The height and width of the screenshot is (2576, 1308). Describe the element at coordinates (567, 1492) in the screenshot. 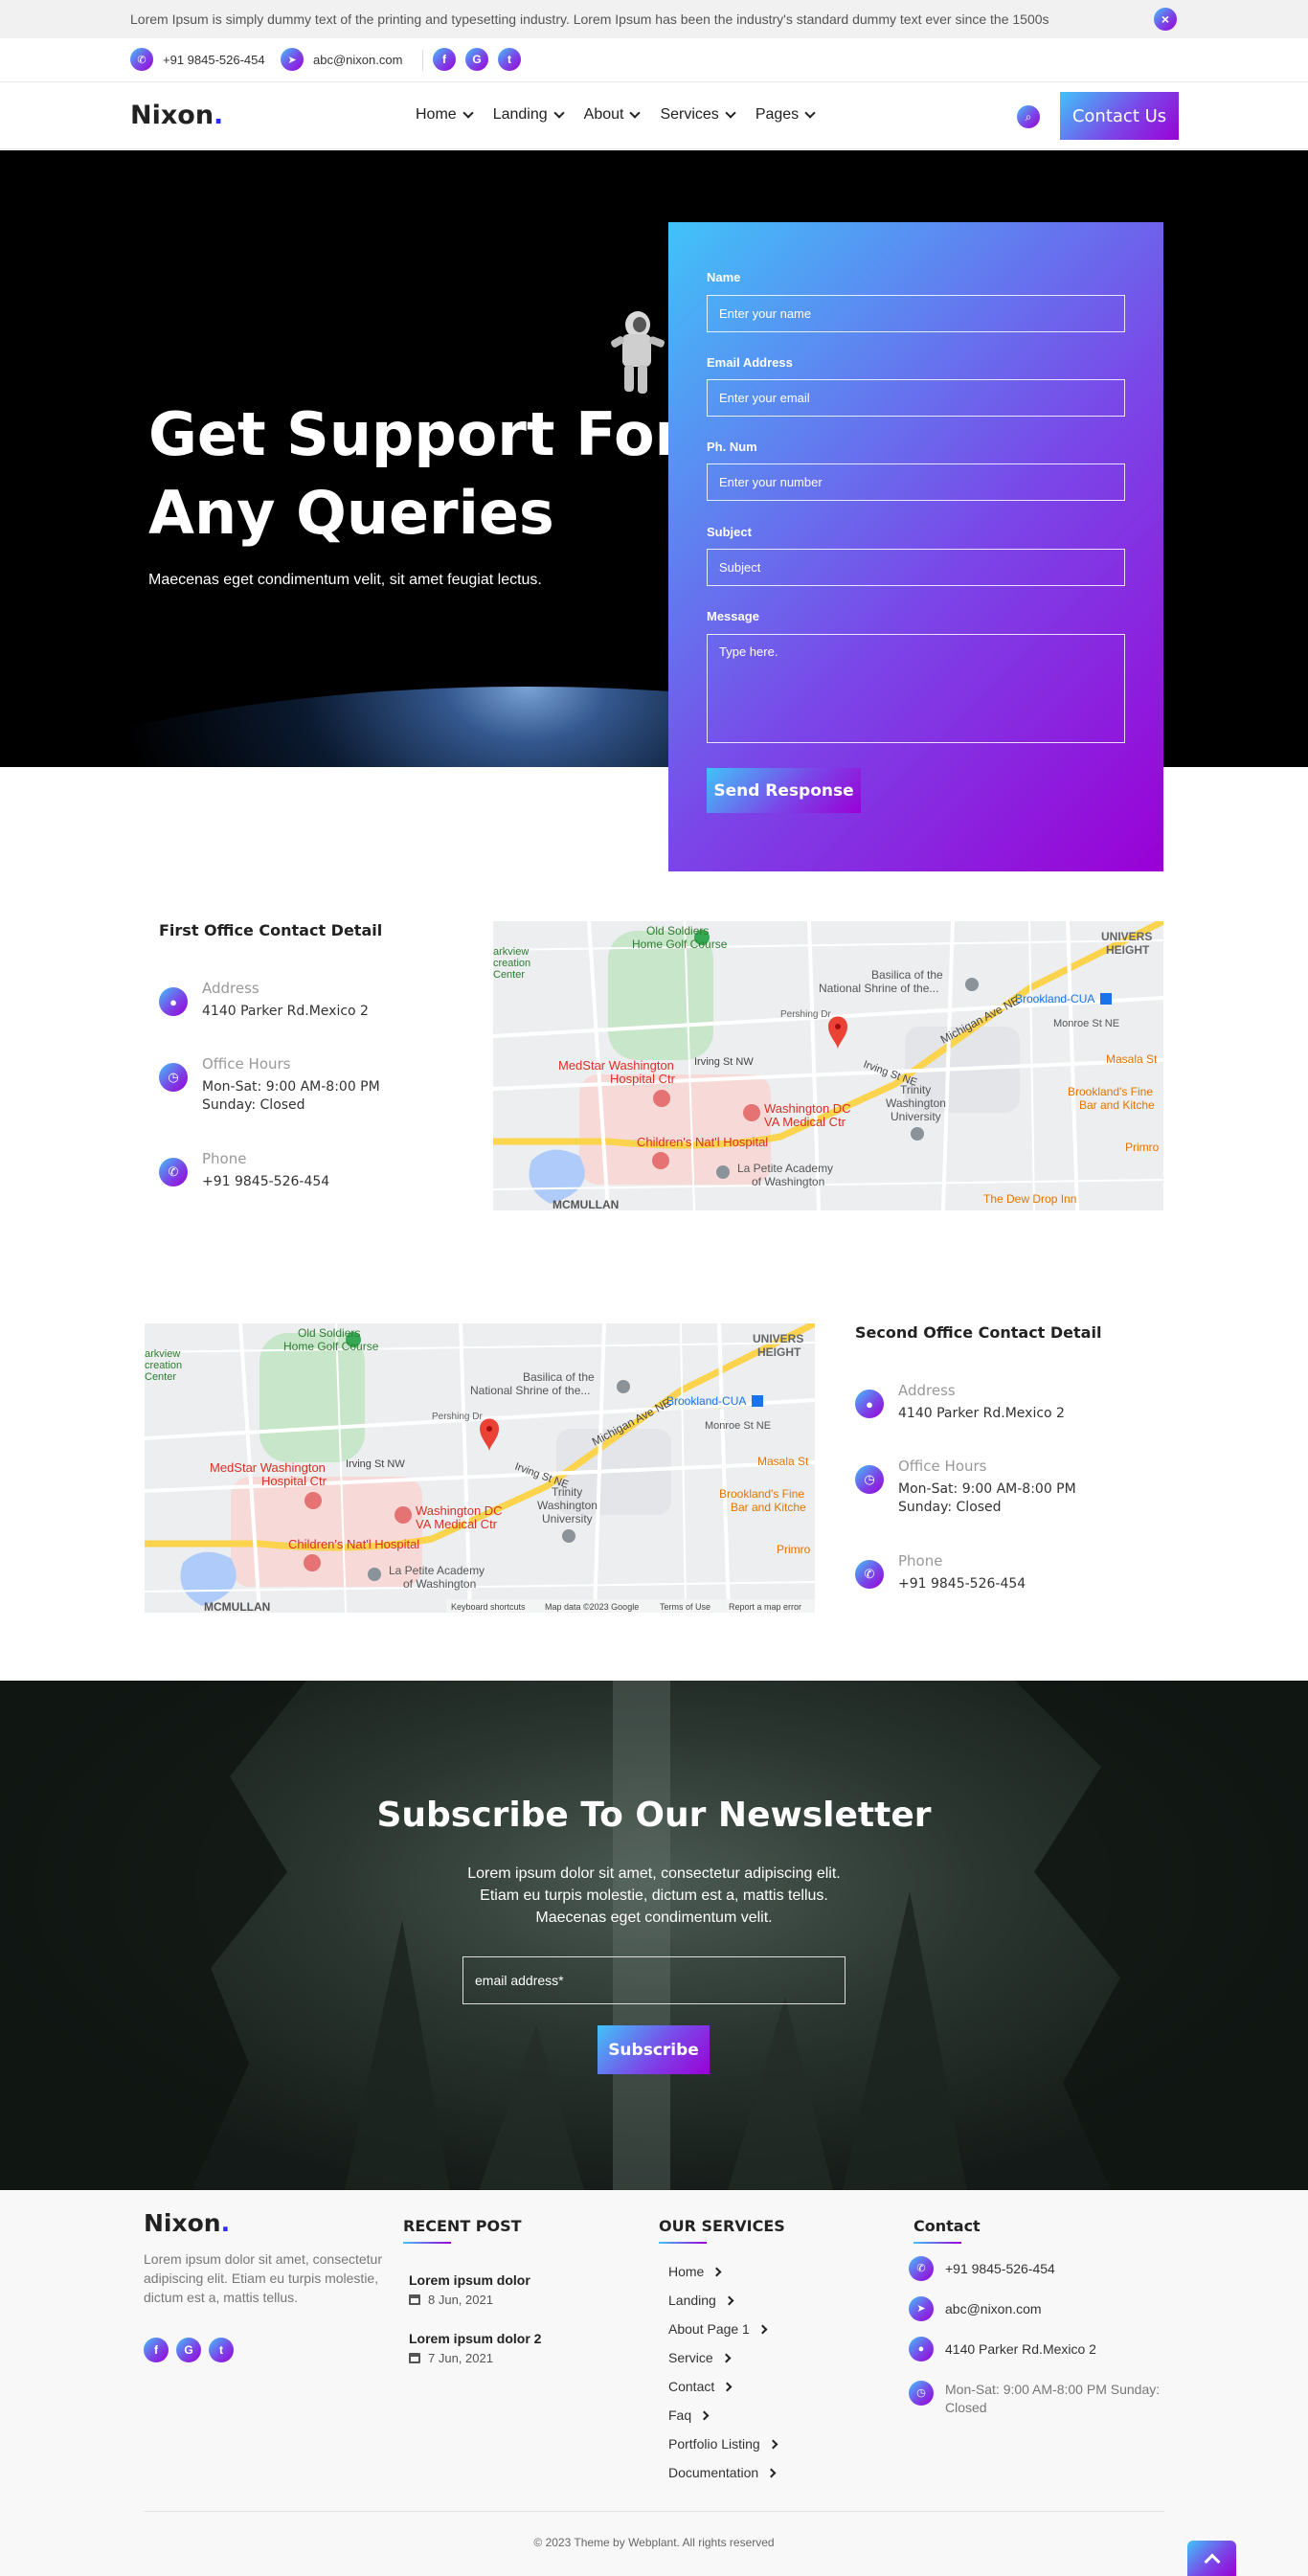

I see `map-label: Trinity` at that location.